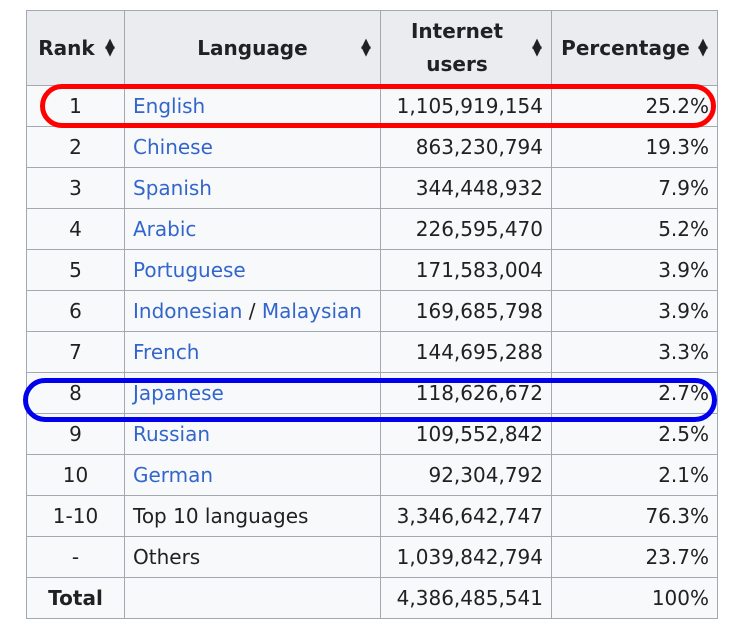  Describe the element at coordinates (252, 598) in the screenshot. I see `total-language-cell` at that location.